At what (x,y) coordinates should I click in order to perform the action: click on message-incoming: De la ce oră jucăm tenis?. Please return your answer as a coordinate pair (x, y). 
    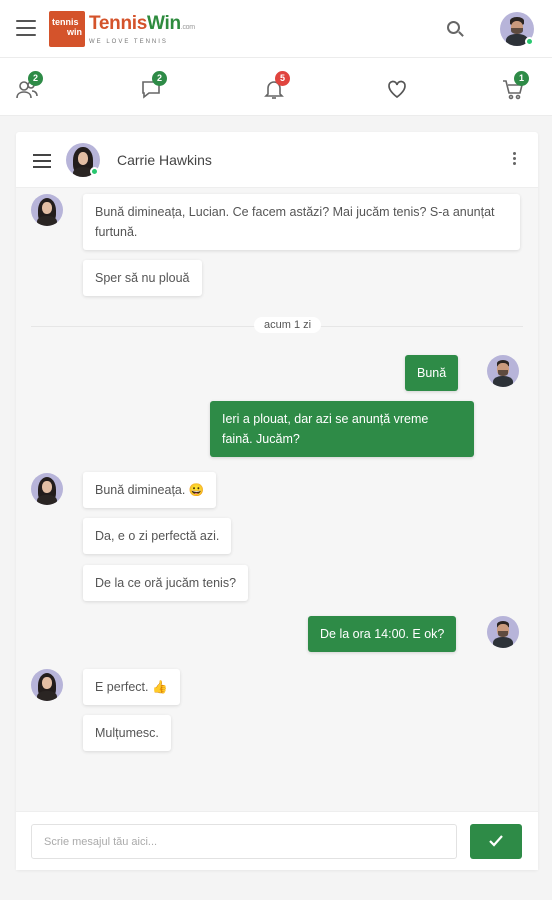
    Looking at the image, I should click on (166, 583).